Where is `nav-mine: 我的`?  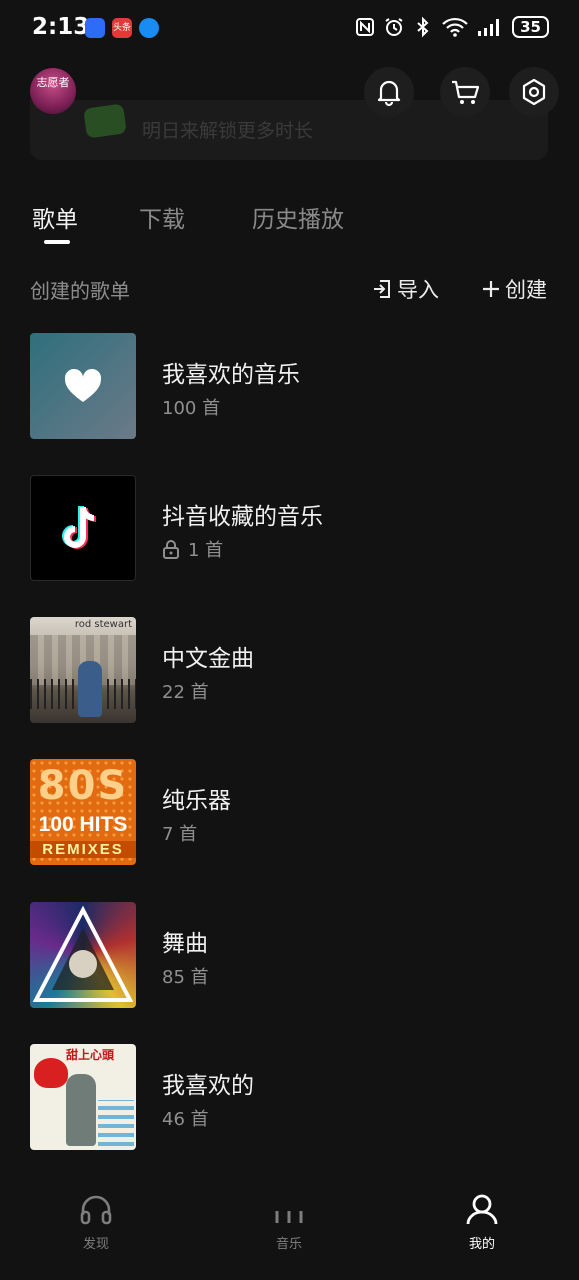
nav-mine: 我的 is located at coordinates (482, 1222).